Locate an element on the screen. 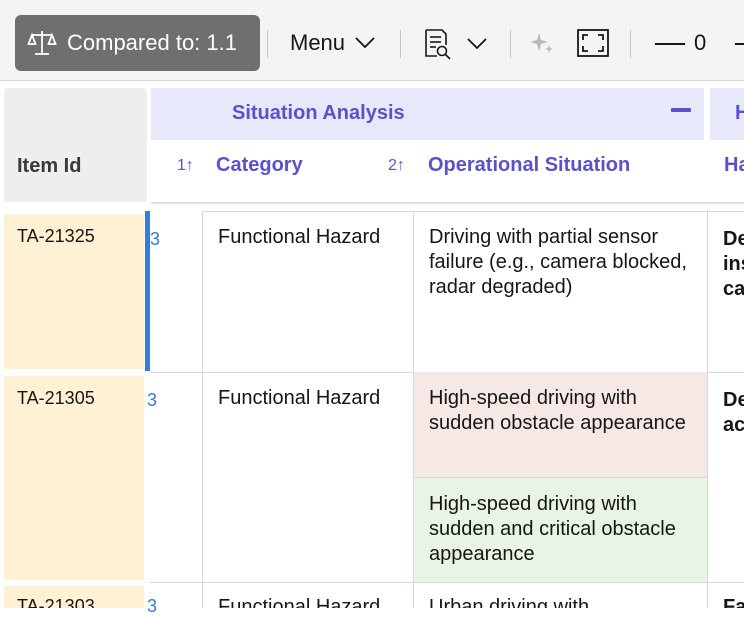 The width and height of the screenshot is (744, 617). compare-to-button: Compared to: 1.1 is located at coordinates (137, 43).